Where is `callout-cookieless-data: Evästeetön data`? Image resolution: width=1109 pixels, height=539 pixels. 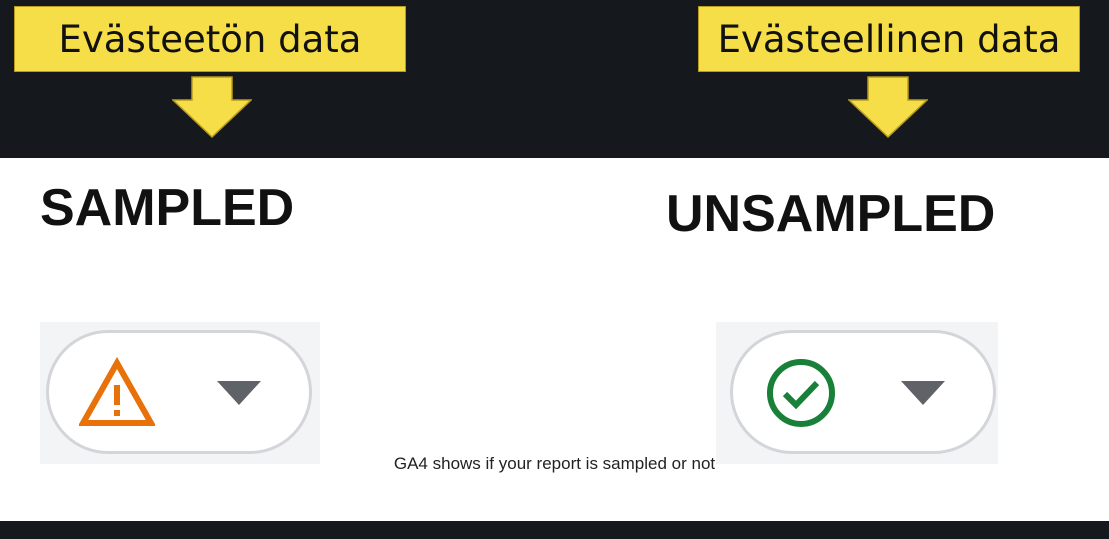 callout-cookieless-data: Evästeetön data is located at coordinates (210, 39).